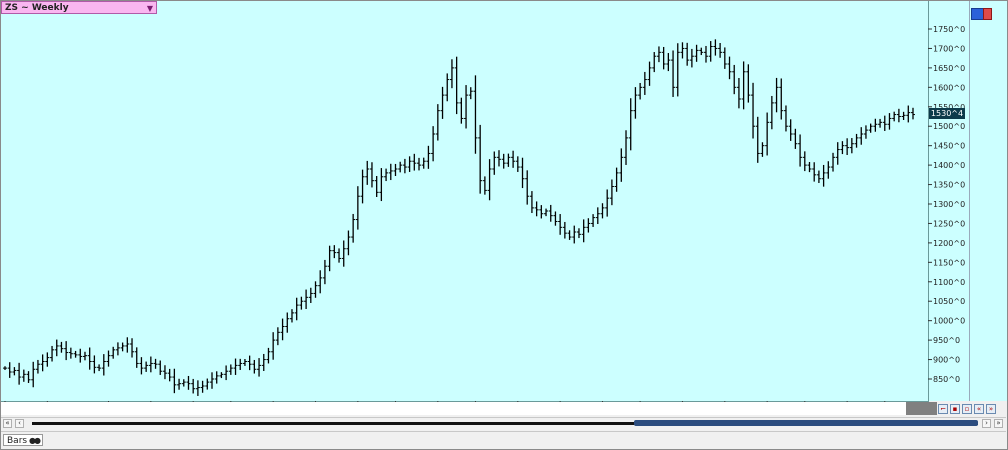 Image resolution: width=1008 pixels, height=450 pixels. Describe the element at coordinates (998, 423) in the screenshot. I see `scroll-end-icon: »` at that location.